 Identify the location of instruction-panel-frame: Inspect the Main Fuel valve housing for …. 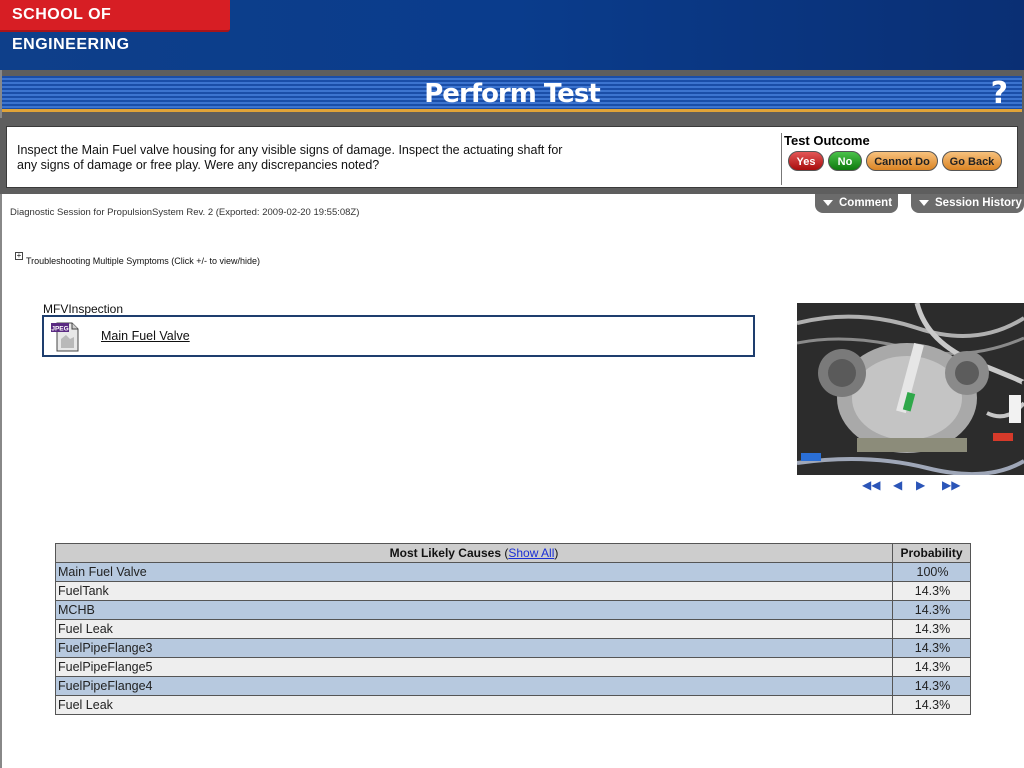
(512, 156).